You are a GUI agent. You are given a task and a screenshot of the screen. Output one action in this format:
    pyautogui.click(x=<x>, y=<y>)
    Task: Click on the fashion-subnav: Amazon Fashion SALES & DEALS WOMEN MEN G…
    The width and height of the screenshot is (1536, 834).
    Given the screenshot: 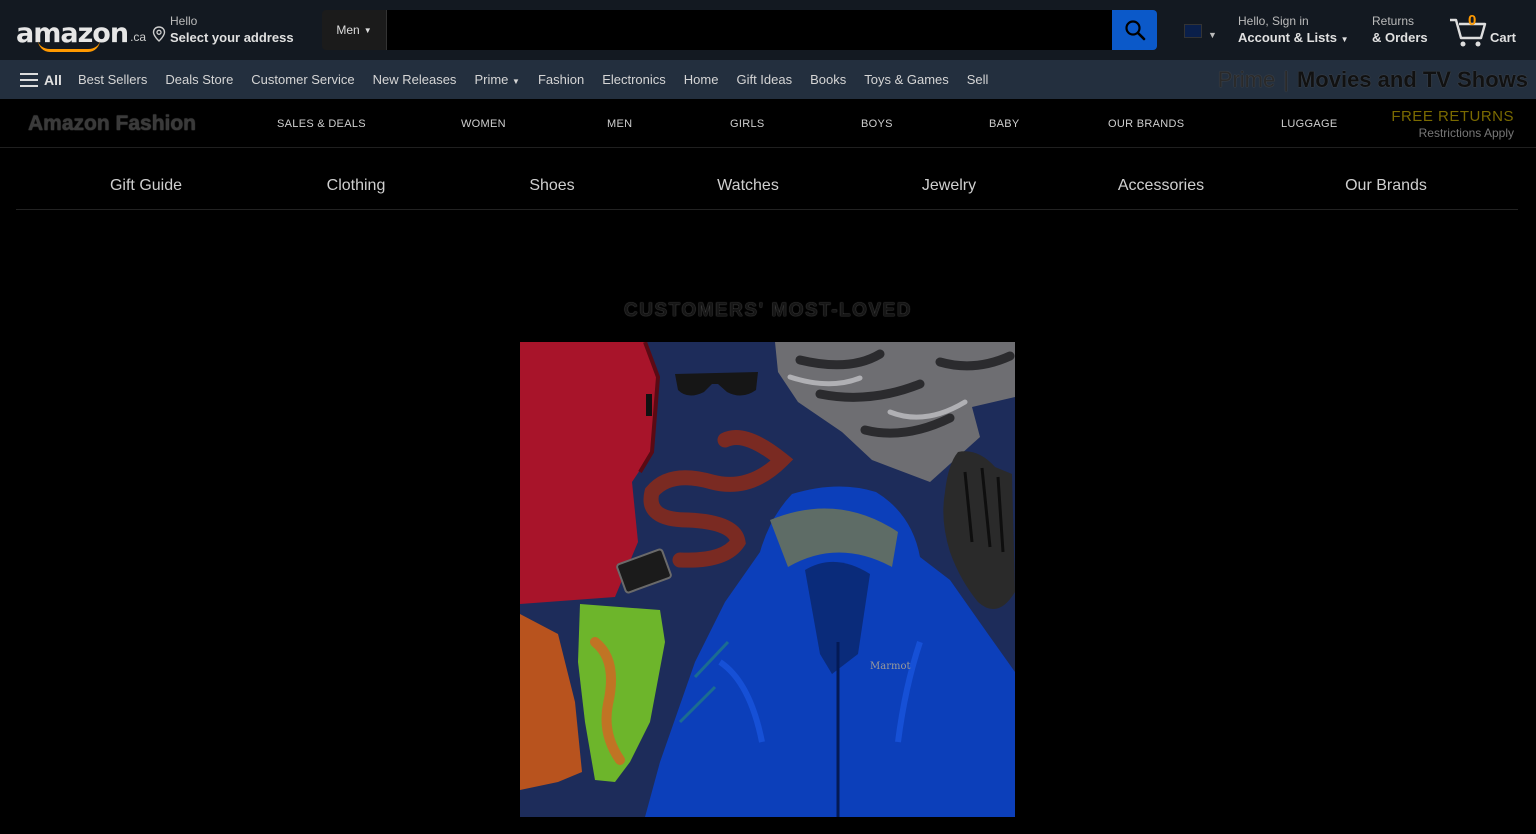 What is the action you would take?
    pyautogui.click(x=768, y=124)
    